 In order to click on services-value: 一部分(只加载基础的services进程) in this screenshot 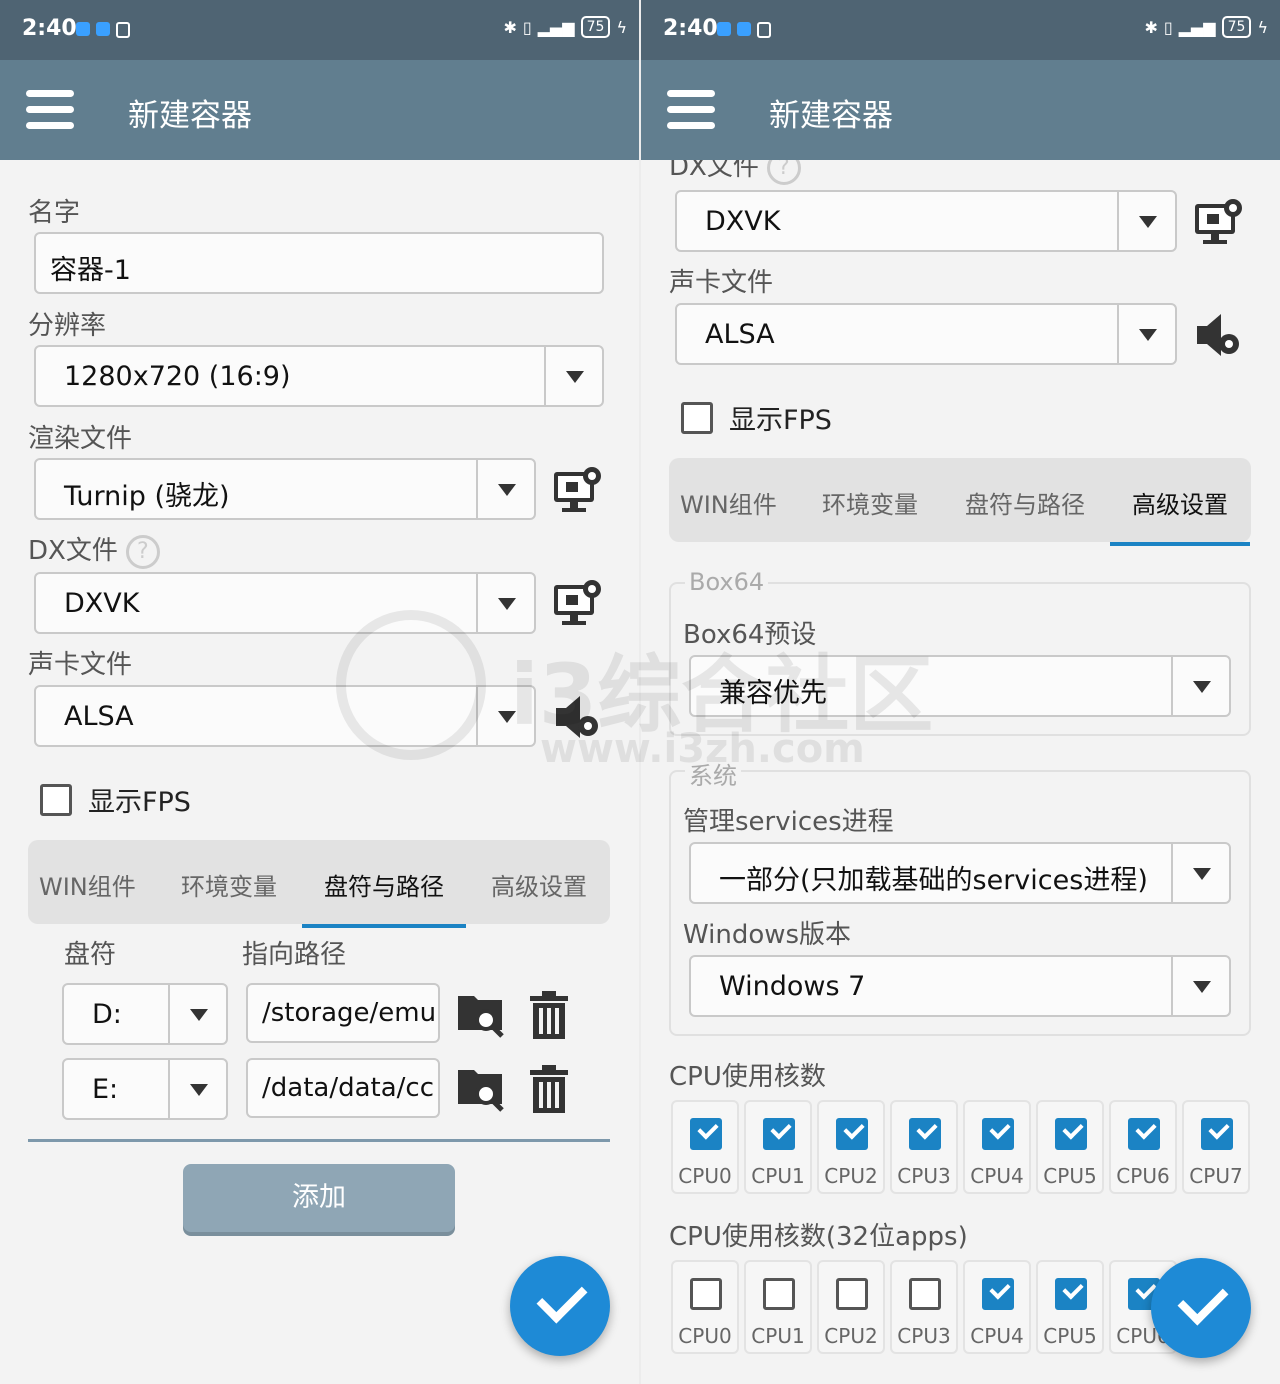, I will do `click(933, 880)`.